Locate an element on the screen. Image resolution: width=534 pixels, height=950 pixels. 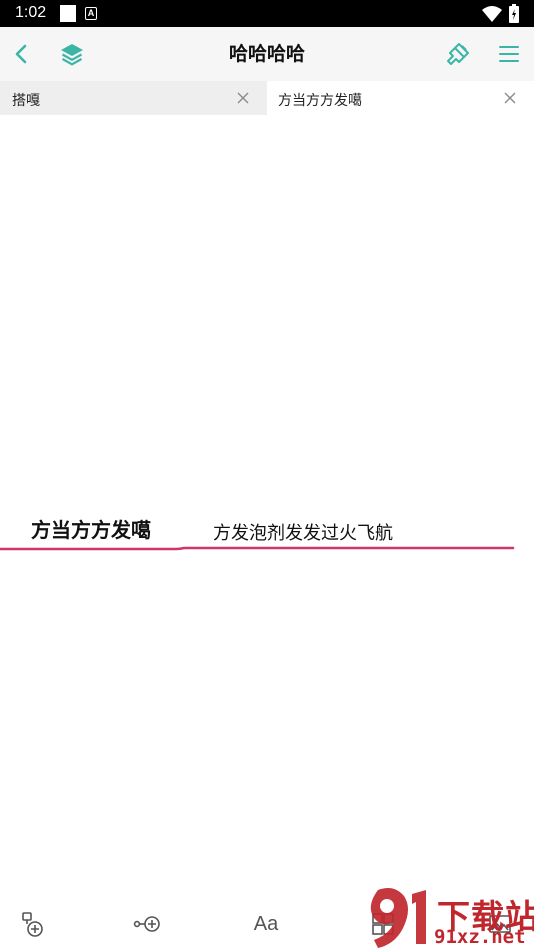
watermark-url-text: 91xz.net is located at coordinates (480, 937).